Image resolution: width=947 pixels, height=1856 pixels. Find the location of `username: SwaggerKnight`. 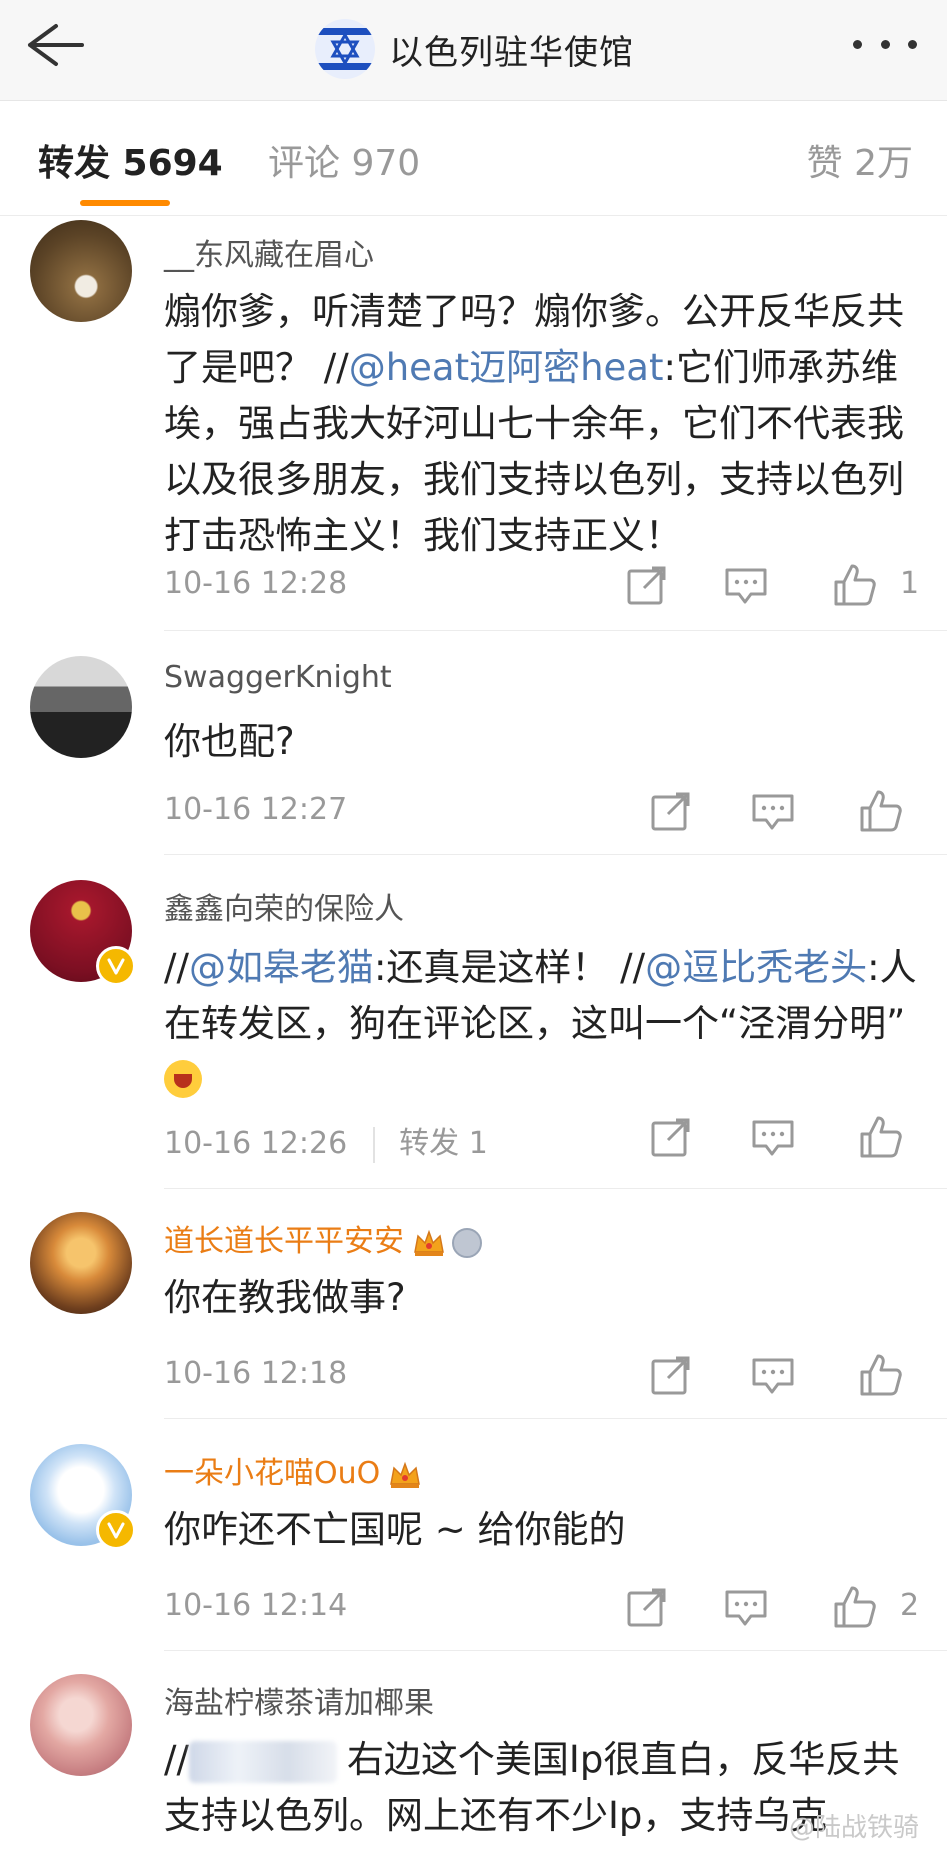

username: SwaggerKnight is located at coordinates (278, 677).